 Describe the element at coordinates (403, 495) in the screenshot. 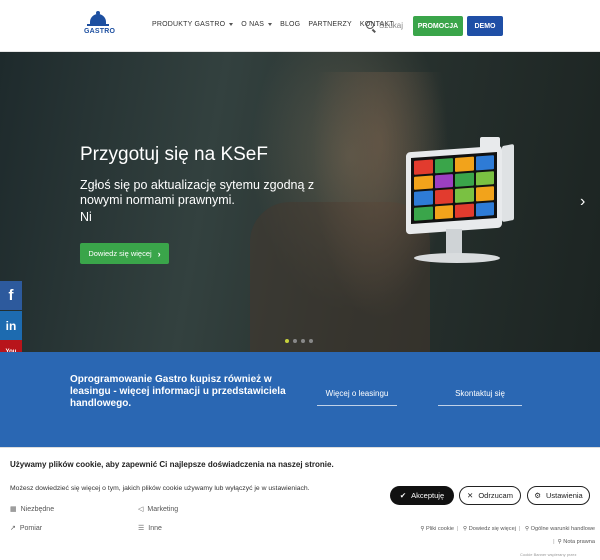

I see `check-icon: ✔` at that location.